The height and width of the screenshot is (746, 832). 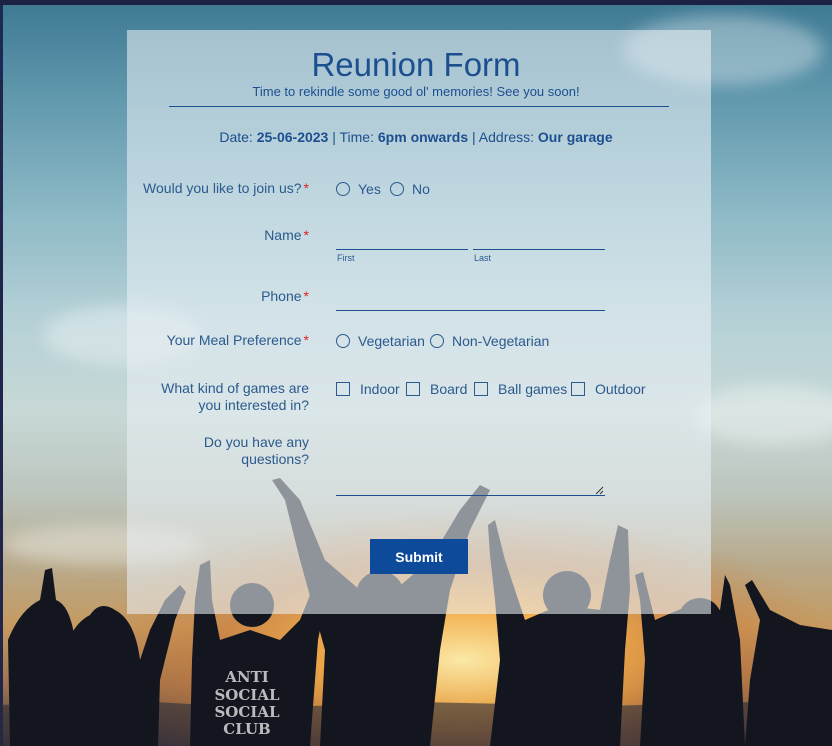 What do you see at coordinates (436, 389) in the screenshot?
I see `games-option-board: Board` at bounding box center [436, 389].